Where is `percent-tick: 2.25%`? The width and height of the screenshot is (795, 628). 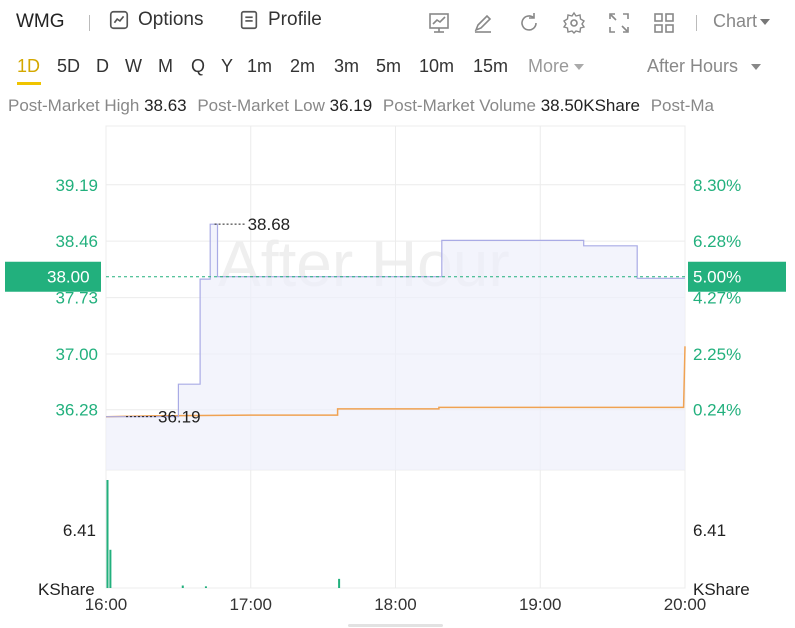
percent-tick: 2.25% is located at coordinates (717, 354).